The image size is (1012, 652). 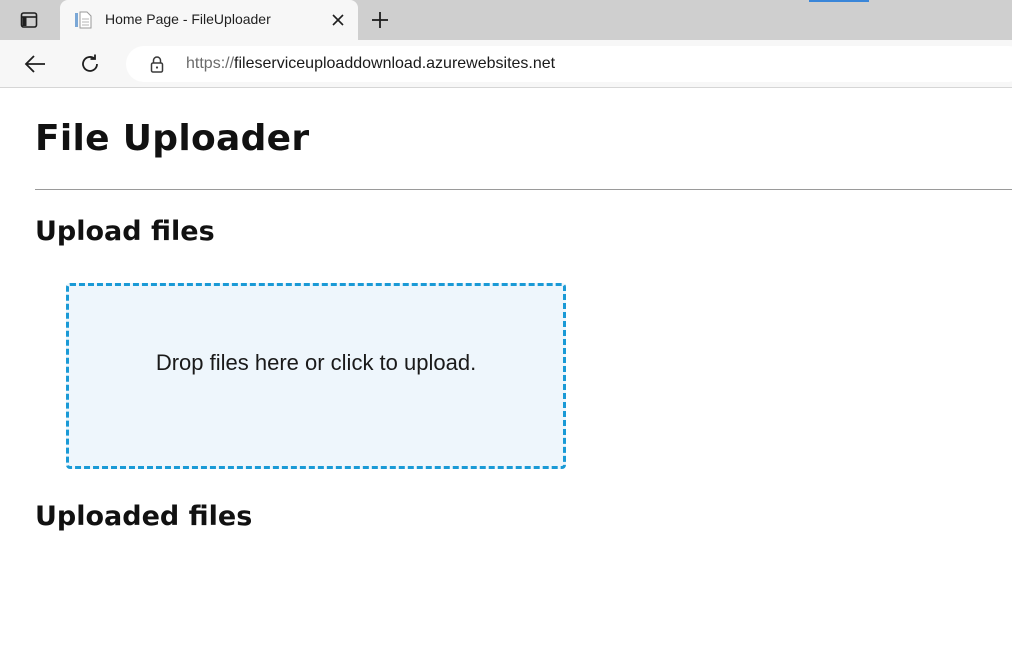 What do you see at coordinates (506, 20) in the screenshot?
I see `tab-strip: Home Page - FileUploader` at bounding box center [506, 20].